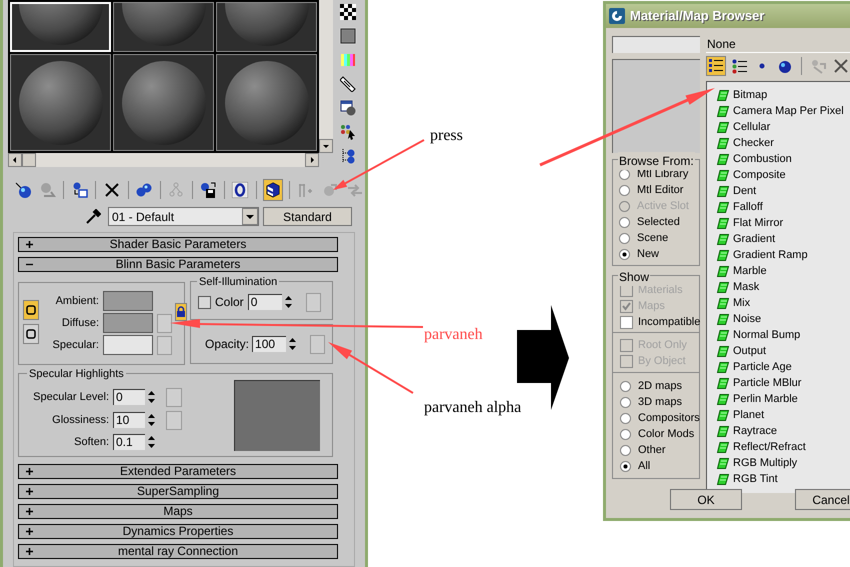 The height and width of the screenshot is (567, 850). Describe the element at coordinates (326, 76) in the screenshot. I see `vertical-scrollbar` at that location.